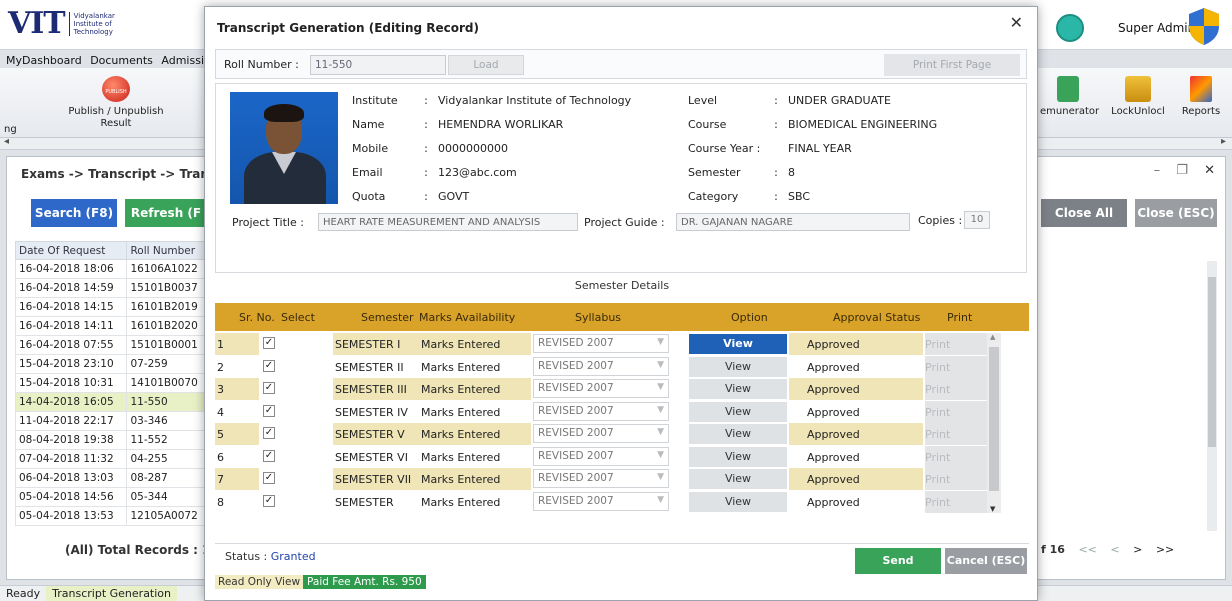 This screenshot has width=1232, height=601. I want to click on restore-icon: ❐, so click(1182, 170).